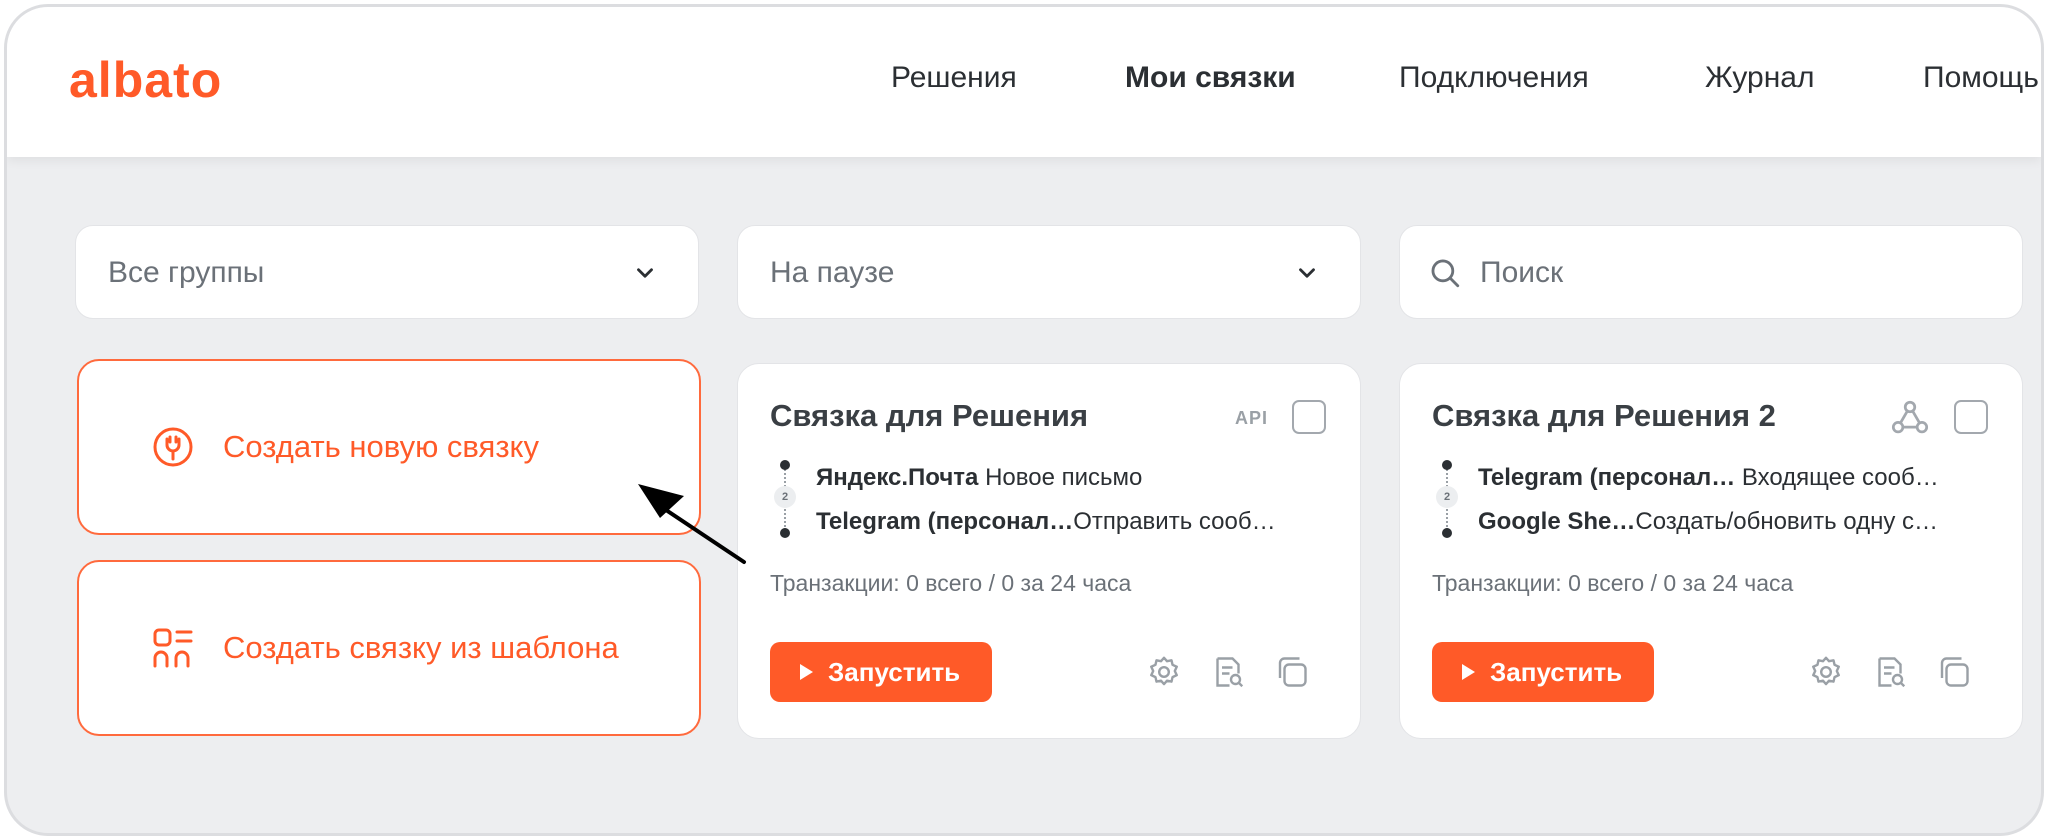 Image resolution: width=2048 pixels, height=840 pixels. Describe the element at coordinates (173, 447) in the screenshot. I see `plug-icon` at that location.